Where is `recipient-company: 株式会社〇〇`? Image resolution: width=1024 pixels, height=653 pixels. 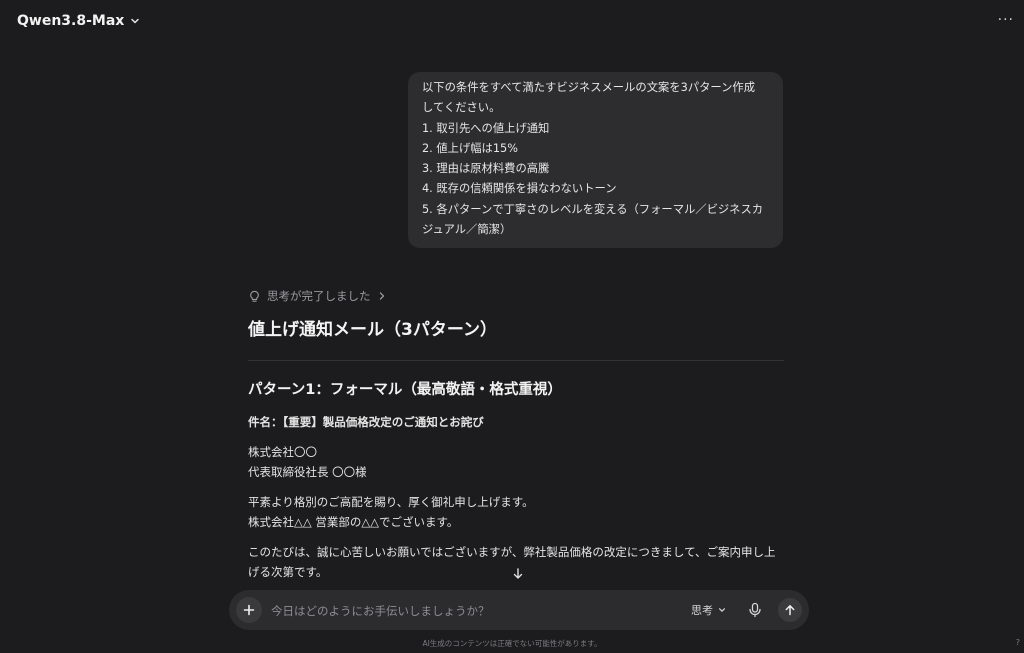 recipient-company: 株式会社〇〇 is located at coordinates (282, 452).